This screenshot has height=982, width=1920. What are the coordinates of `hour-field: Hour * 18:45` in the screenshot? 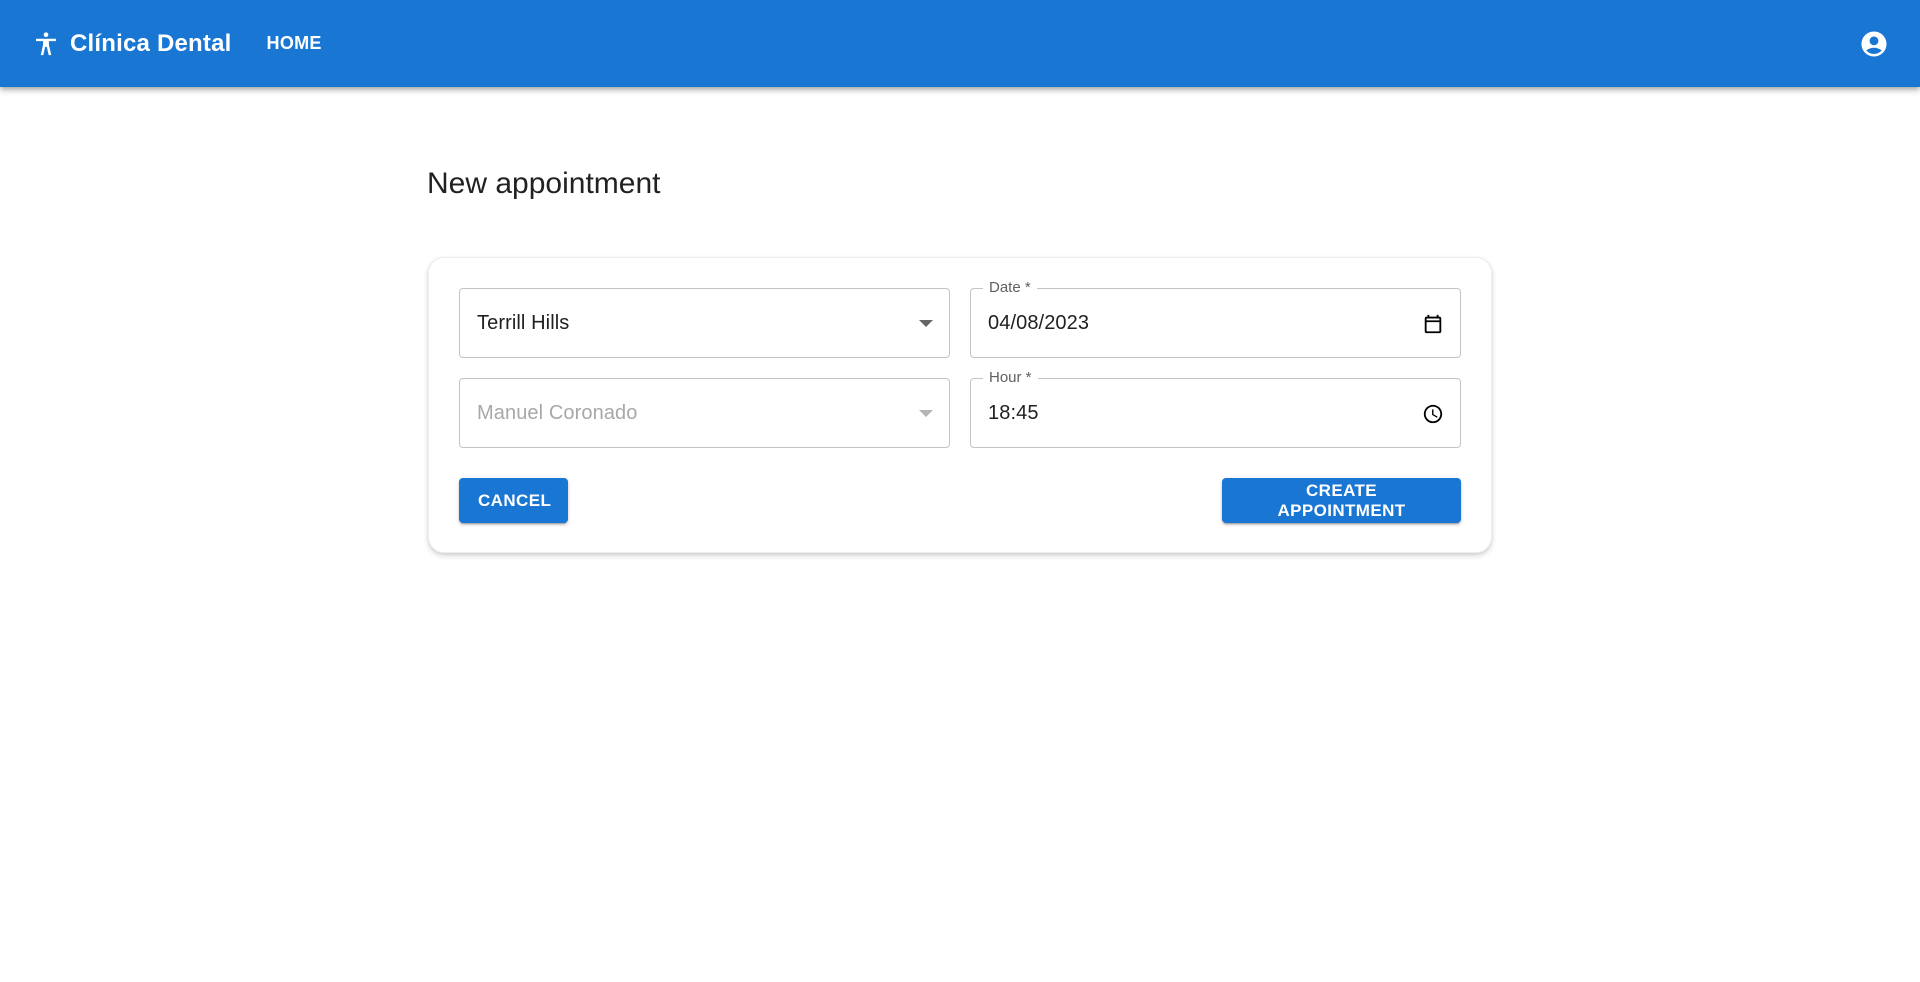 It's located at (1215, 408).